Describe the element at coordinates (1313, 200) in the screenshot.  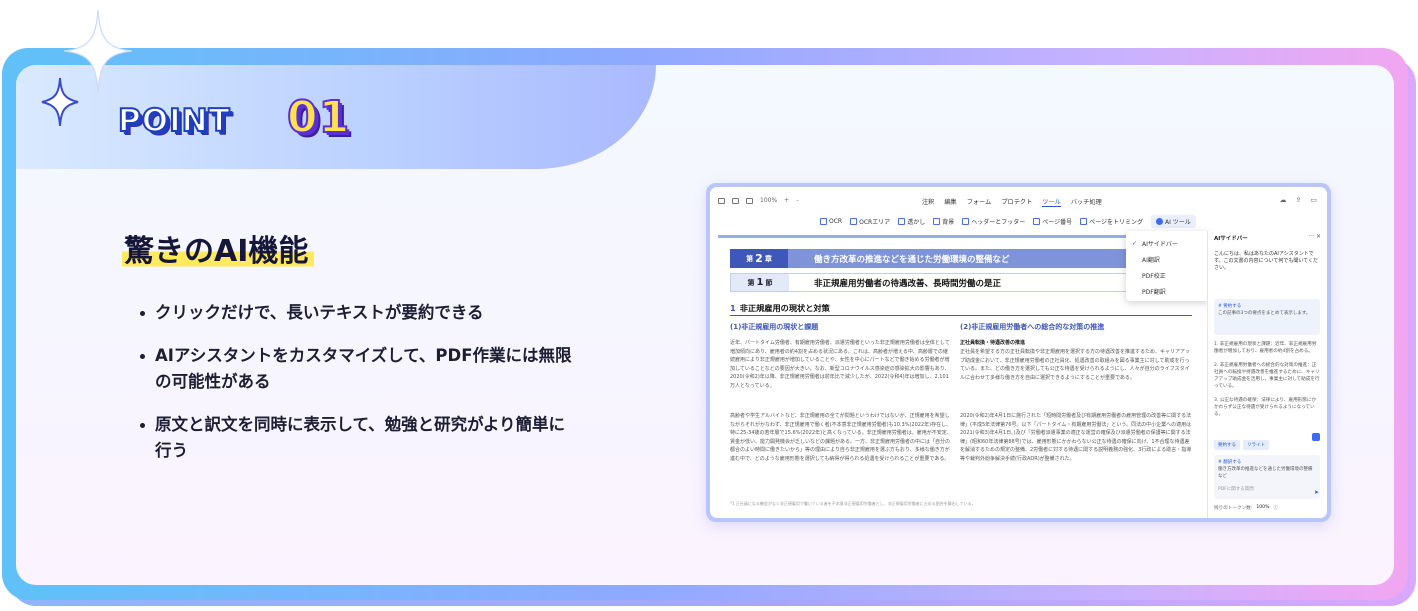
I see `panel-icon: ▭` at that location.